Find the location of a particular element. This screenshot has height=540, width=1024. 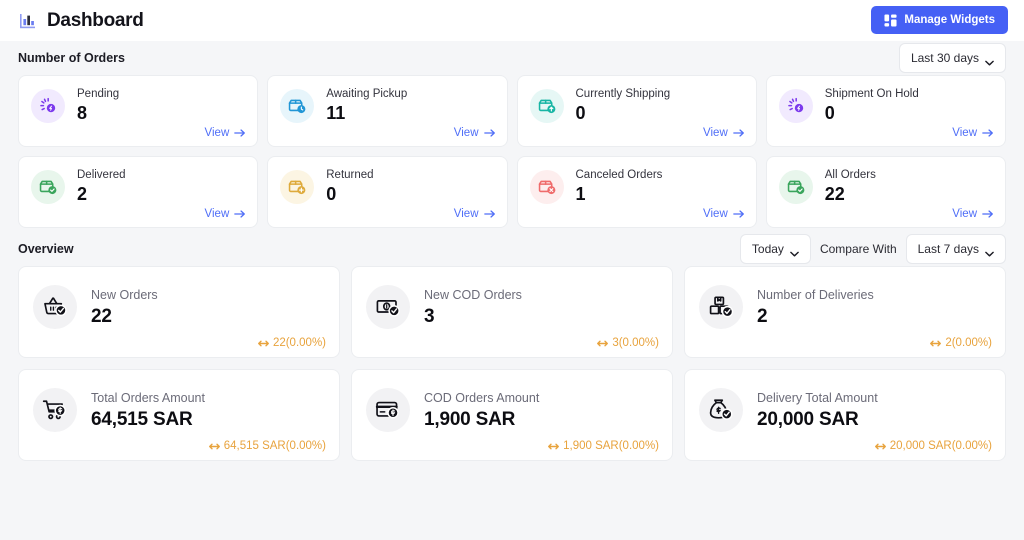

manage-widgets-button: Manage Widgets is located at coordinates (939, 20).